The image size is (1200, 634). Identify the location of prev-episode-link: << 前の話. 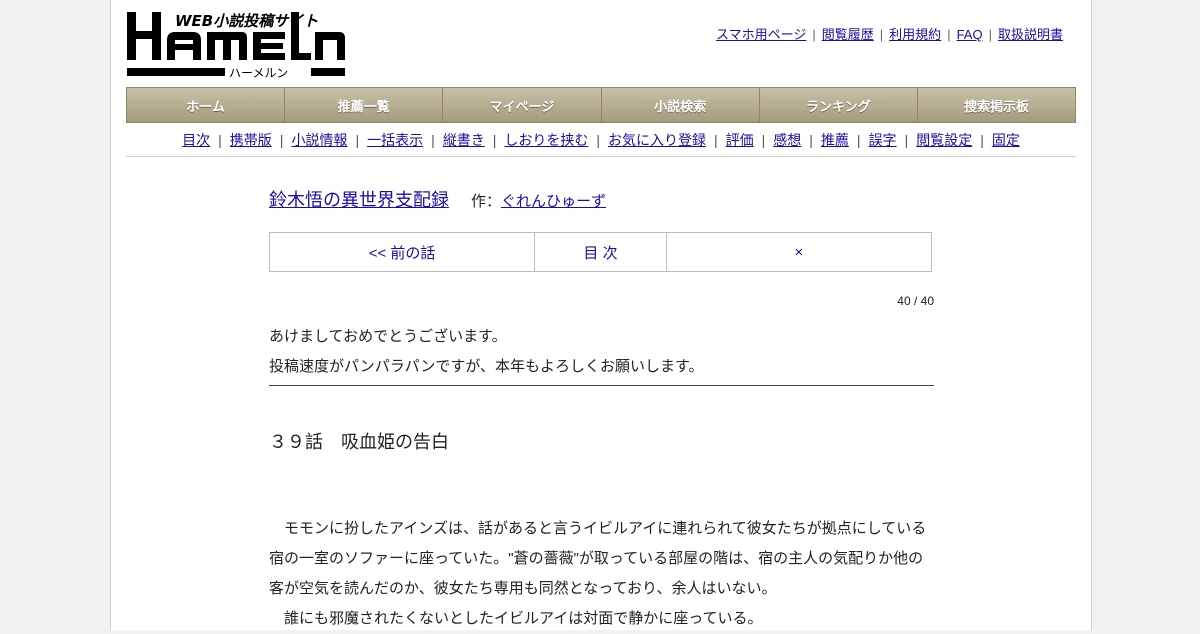
(403, 252).